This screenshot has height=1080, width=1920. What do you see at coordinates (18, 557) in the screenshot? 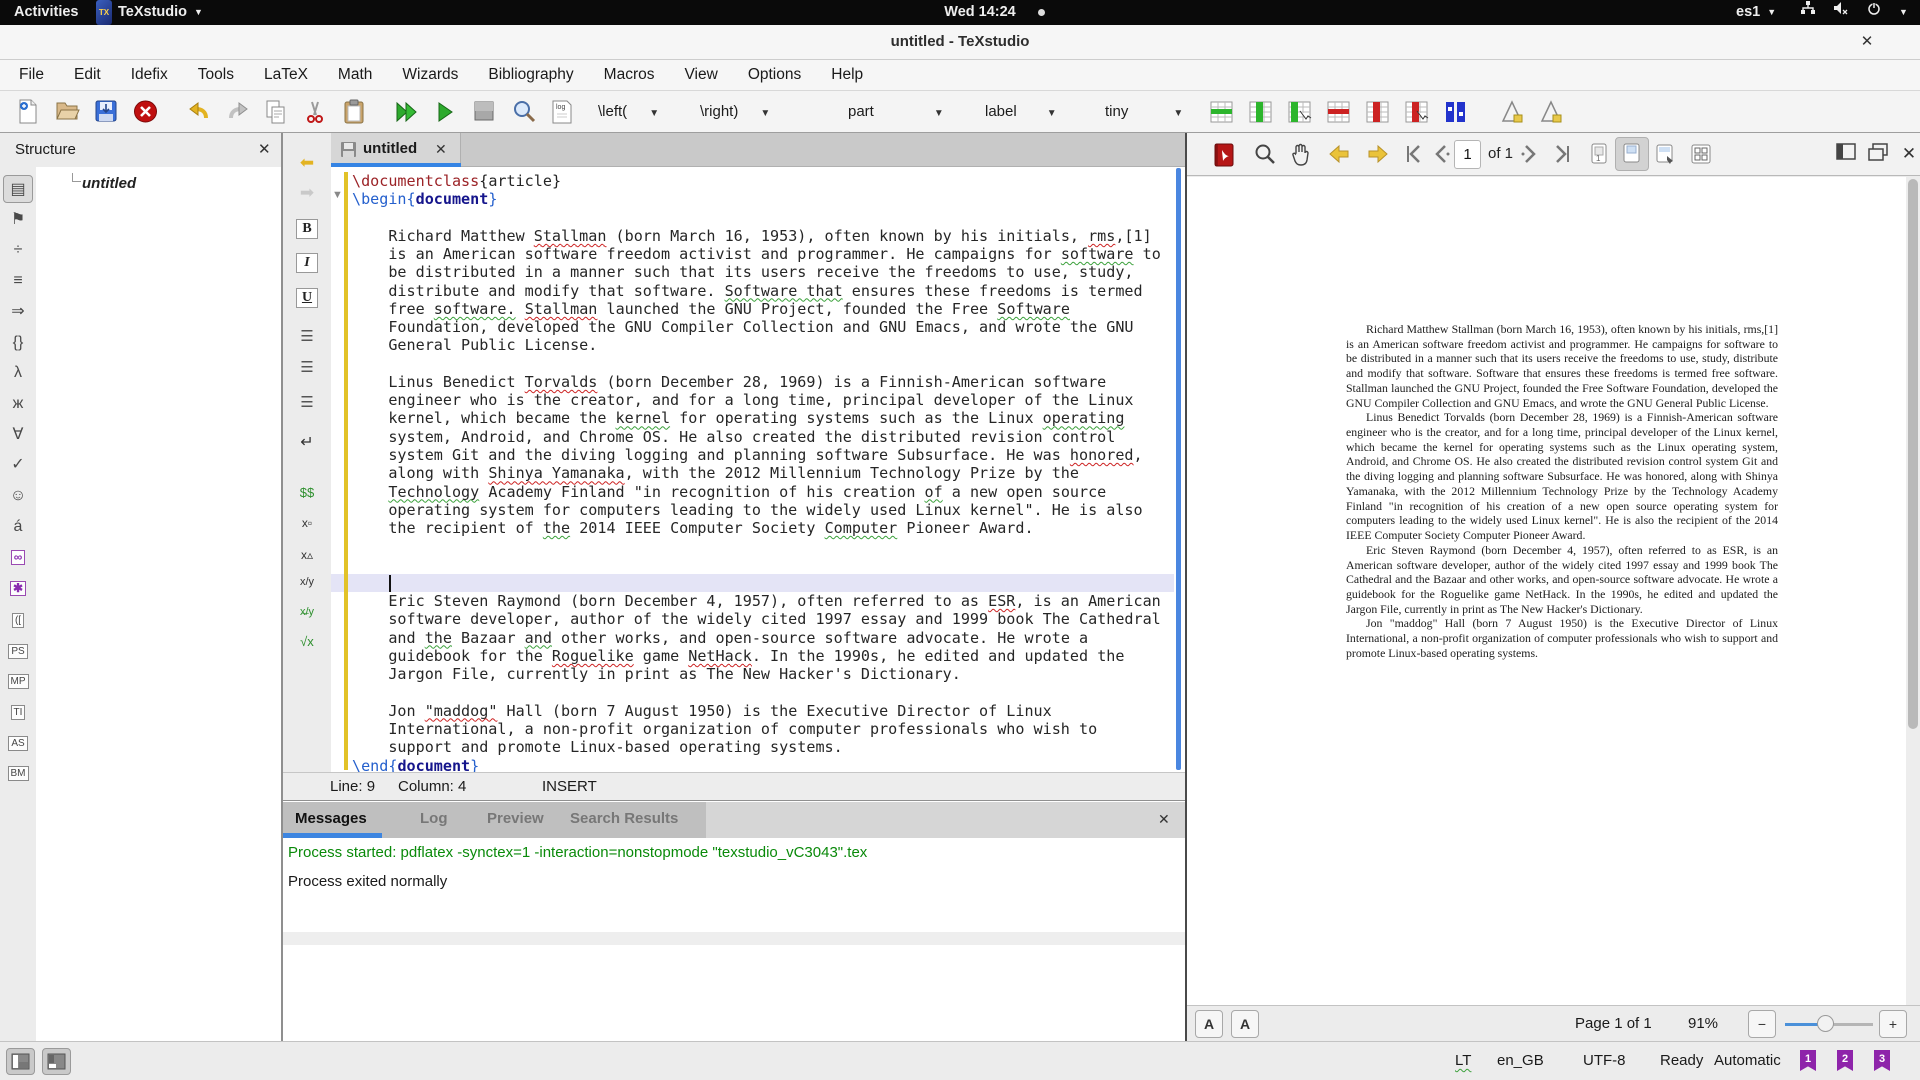
I see `side-tab-symbols-ams: ∞` at bounding box center [18, 557].